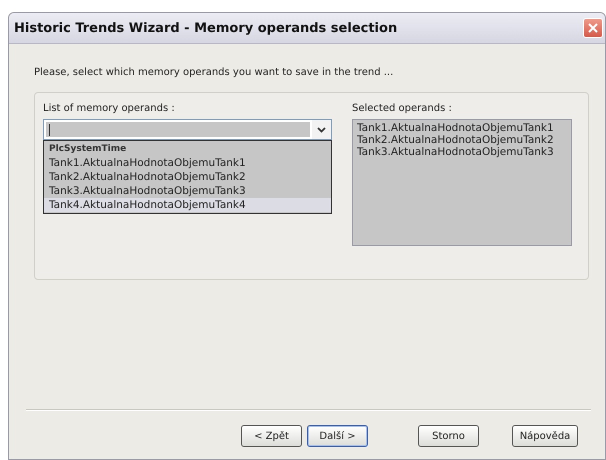 This screenshot has height=460, width=606. I want to click on list-label: List of memory operands :, so click(109, 108).